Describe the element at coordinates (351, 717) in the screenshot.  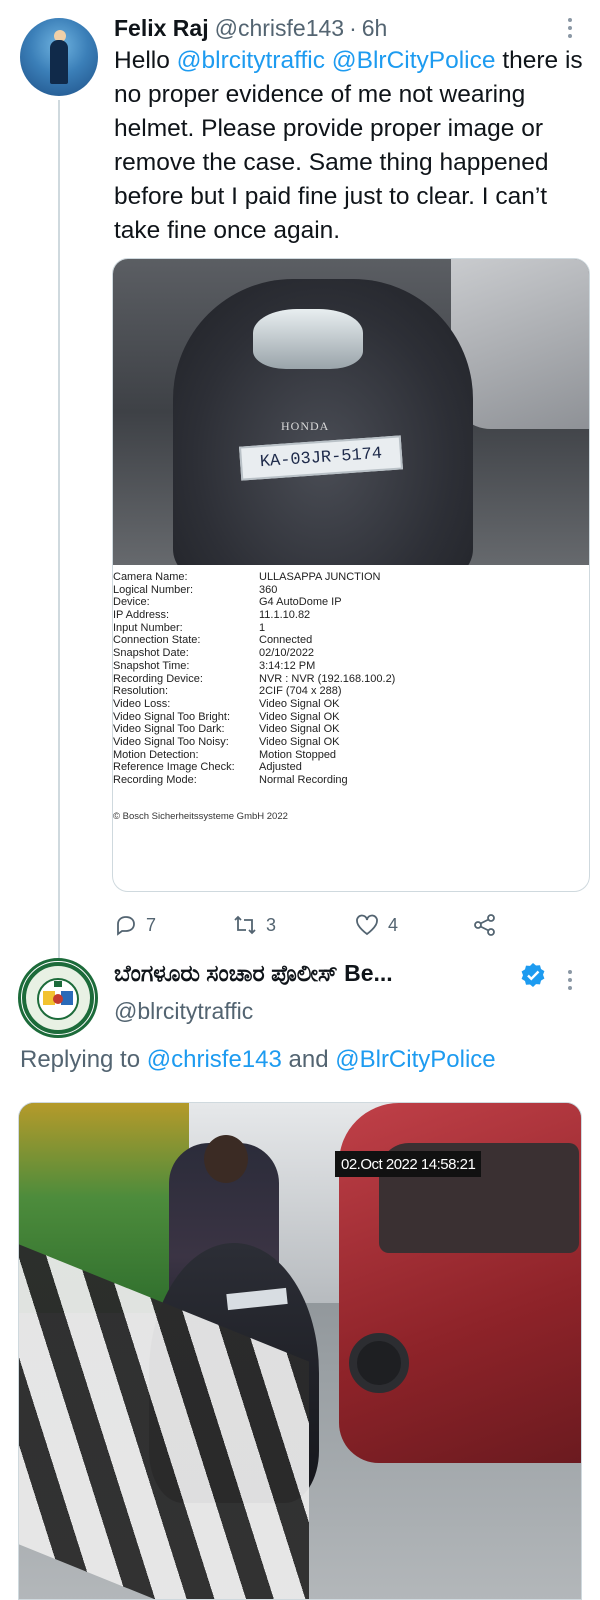
I see `metadata-row: Video Signal Too Bright: Video Signal OK` at that location.